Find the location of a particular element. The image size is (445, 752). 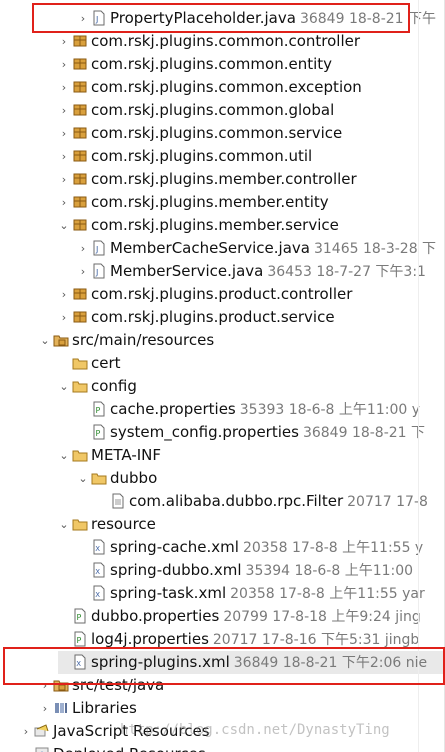

tree-row: ⌄ dubbo is located at coordinates (261, 478).